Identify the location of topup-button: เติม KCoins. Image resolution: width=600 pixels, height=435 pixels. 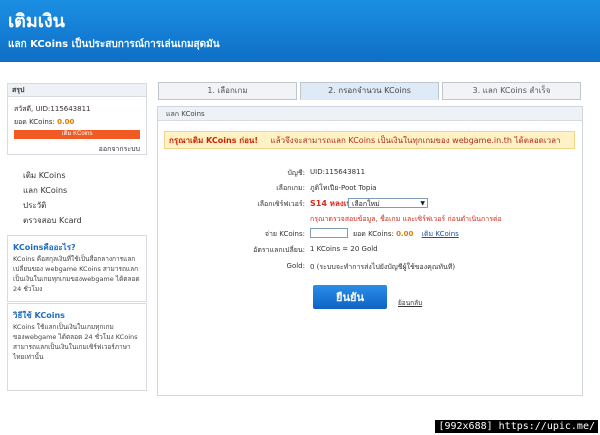
(77, 134).